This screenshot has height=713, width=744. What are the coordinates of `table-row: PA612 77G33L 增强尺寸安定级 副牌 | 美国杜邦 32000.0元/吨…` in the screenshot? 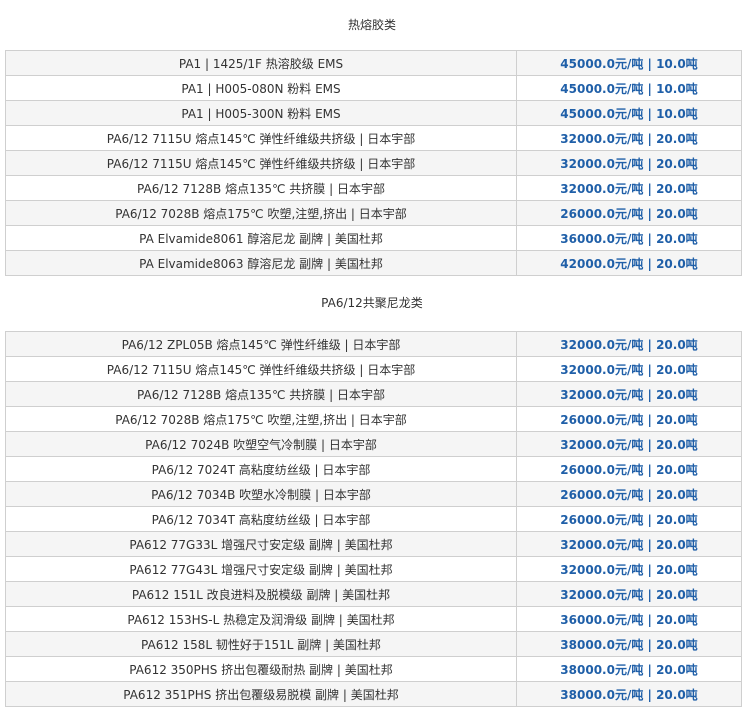 It's located at (373, 544).